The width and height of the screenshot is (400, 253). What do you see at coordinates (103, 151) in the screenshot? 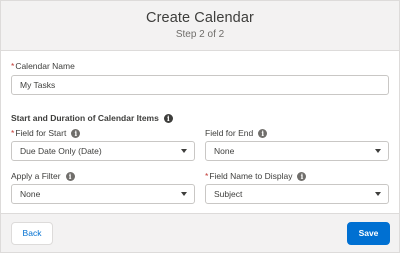
I see `field-for-start-select: Due Date Only (Date)` at bounding box center [103, 151].